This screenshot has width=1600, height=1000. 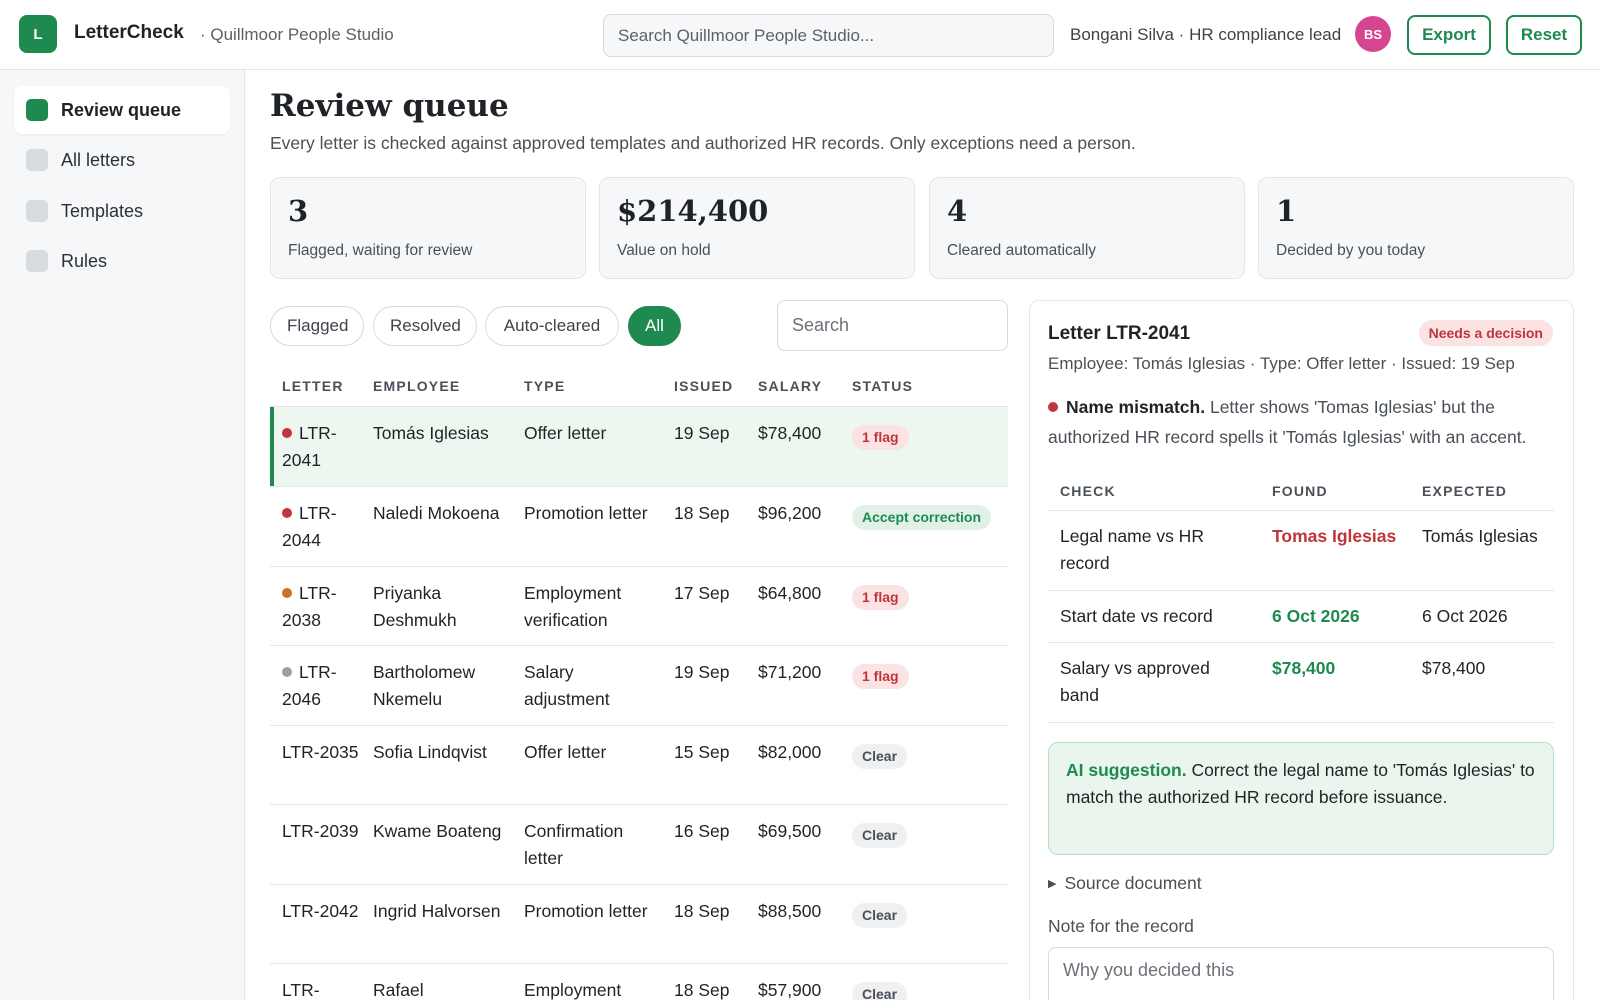 What do you see at coordinates (828, 35) in the screenshot?
I see `global-search-input` at bounding box center [828, 35].